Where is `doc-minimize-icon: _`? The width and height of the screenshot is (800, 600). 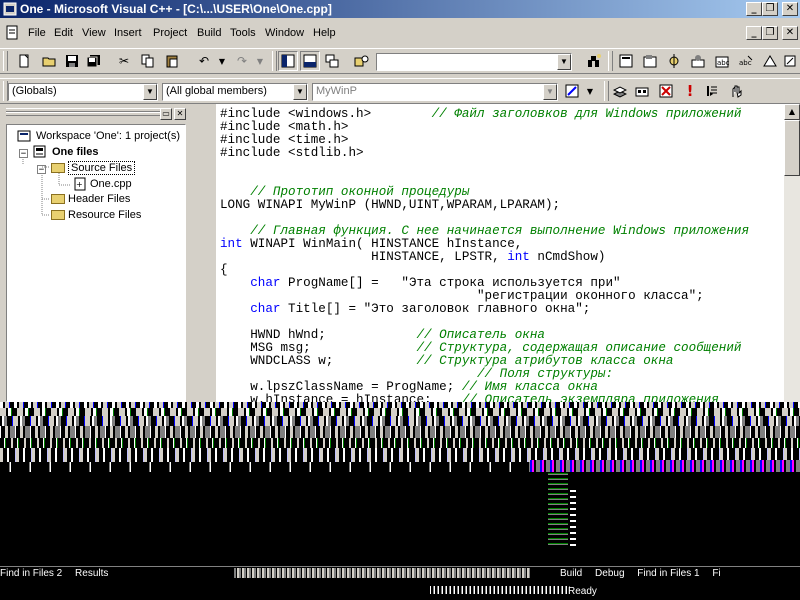
doc-minimize-icon: _ is located at coordinates (754, 33).